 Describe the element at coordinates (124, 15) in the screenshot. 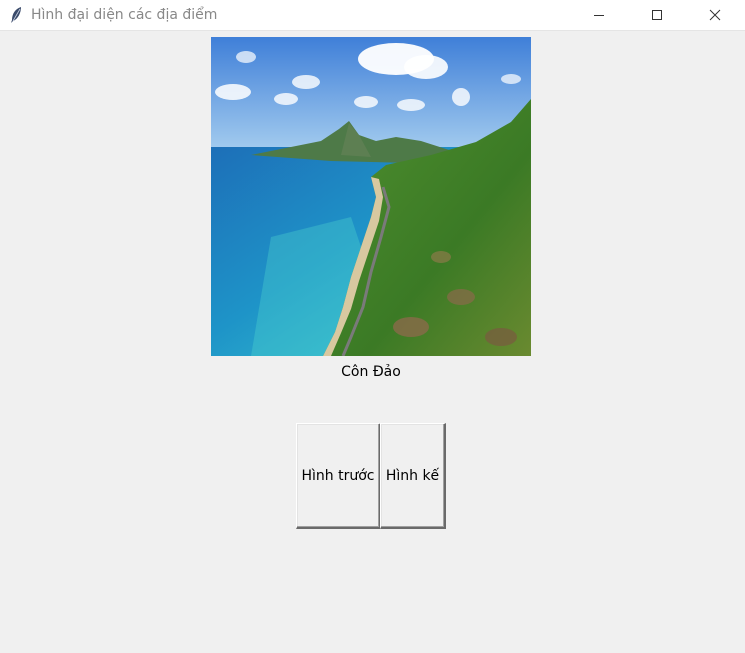

I see `window-title: Hình đại diện các địa điểm` at that location.